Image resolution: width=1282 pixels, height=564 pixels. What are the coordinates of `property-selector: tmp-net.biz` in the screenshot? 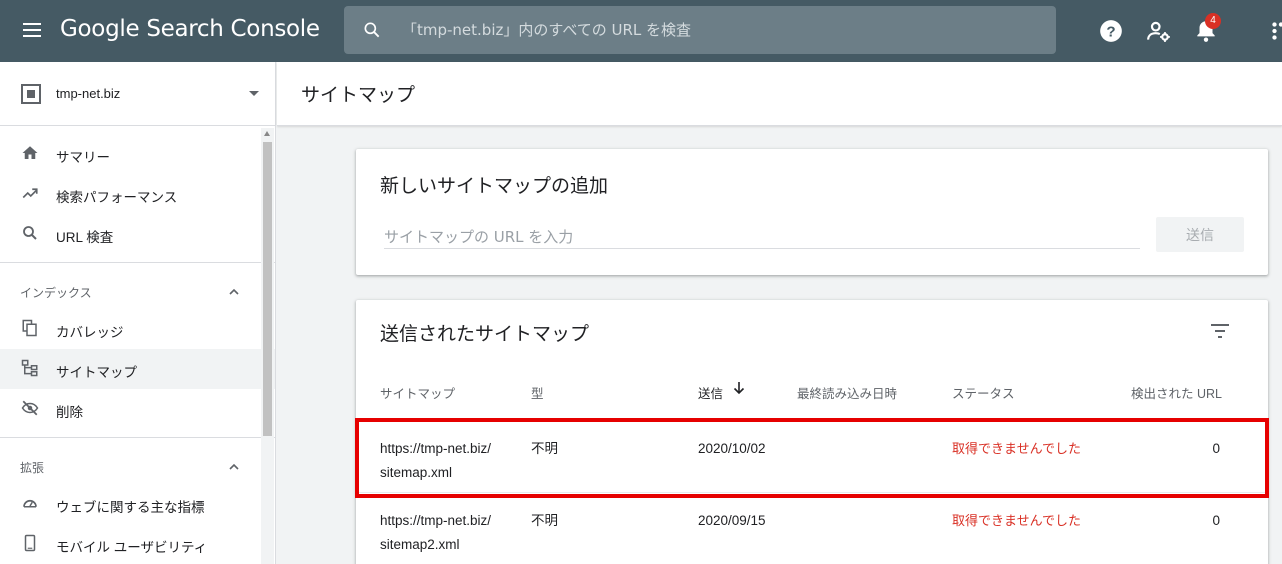 It's located at (137, 94).